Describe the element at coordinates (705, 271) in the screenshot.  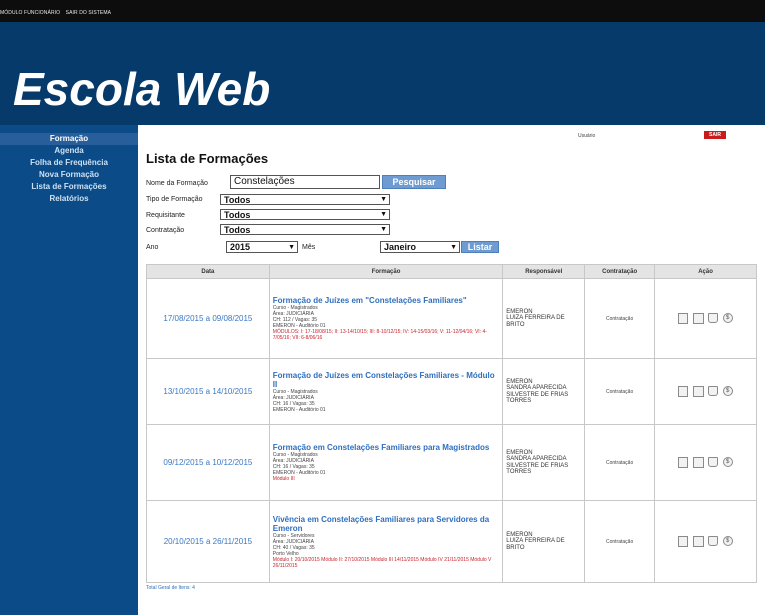
I see `column-header-acao: Ação` at that location.